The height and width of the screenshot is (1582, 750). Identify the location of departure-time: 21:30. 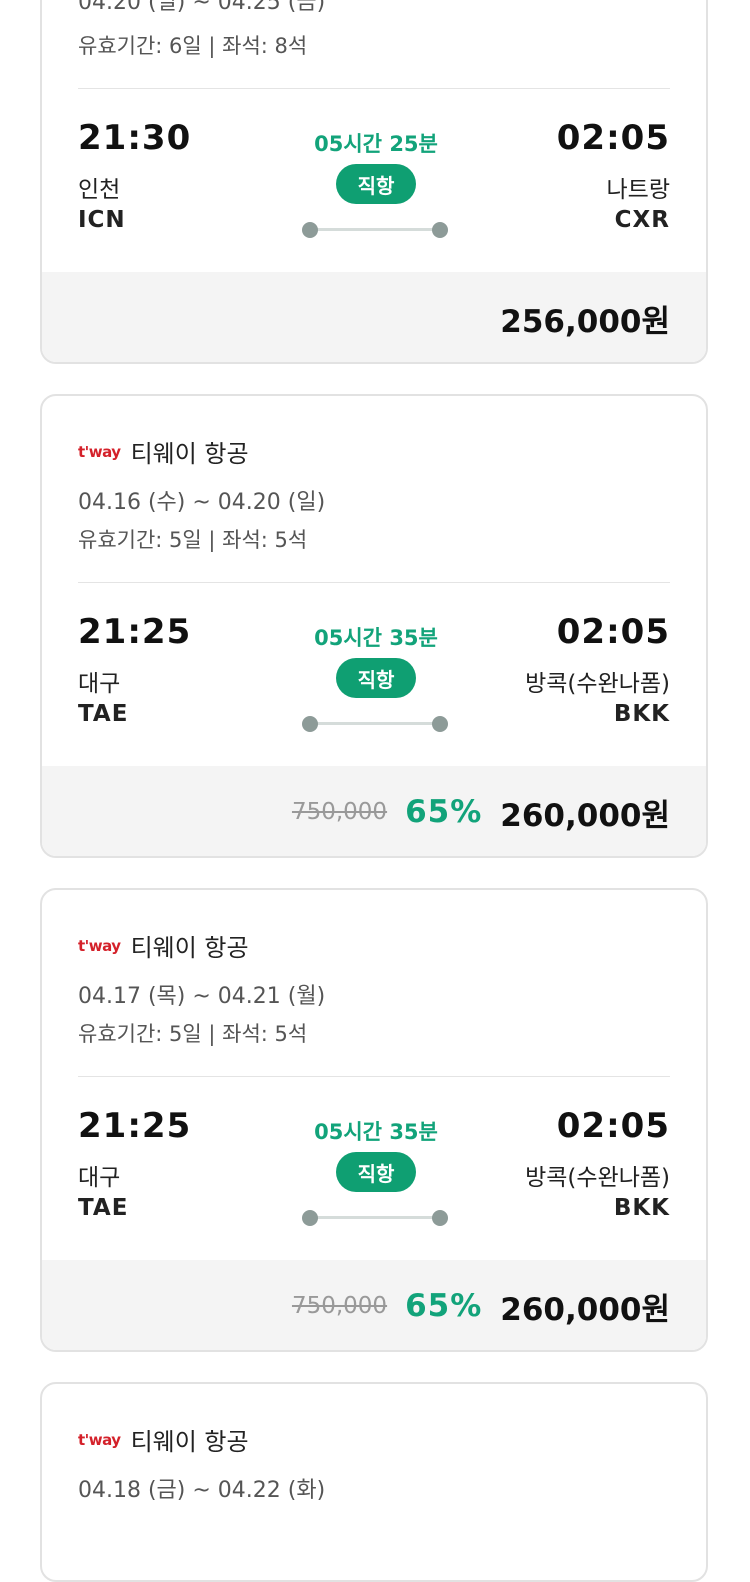
(135, 138).